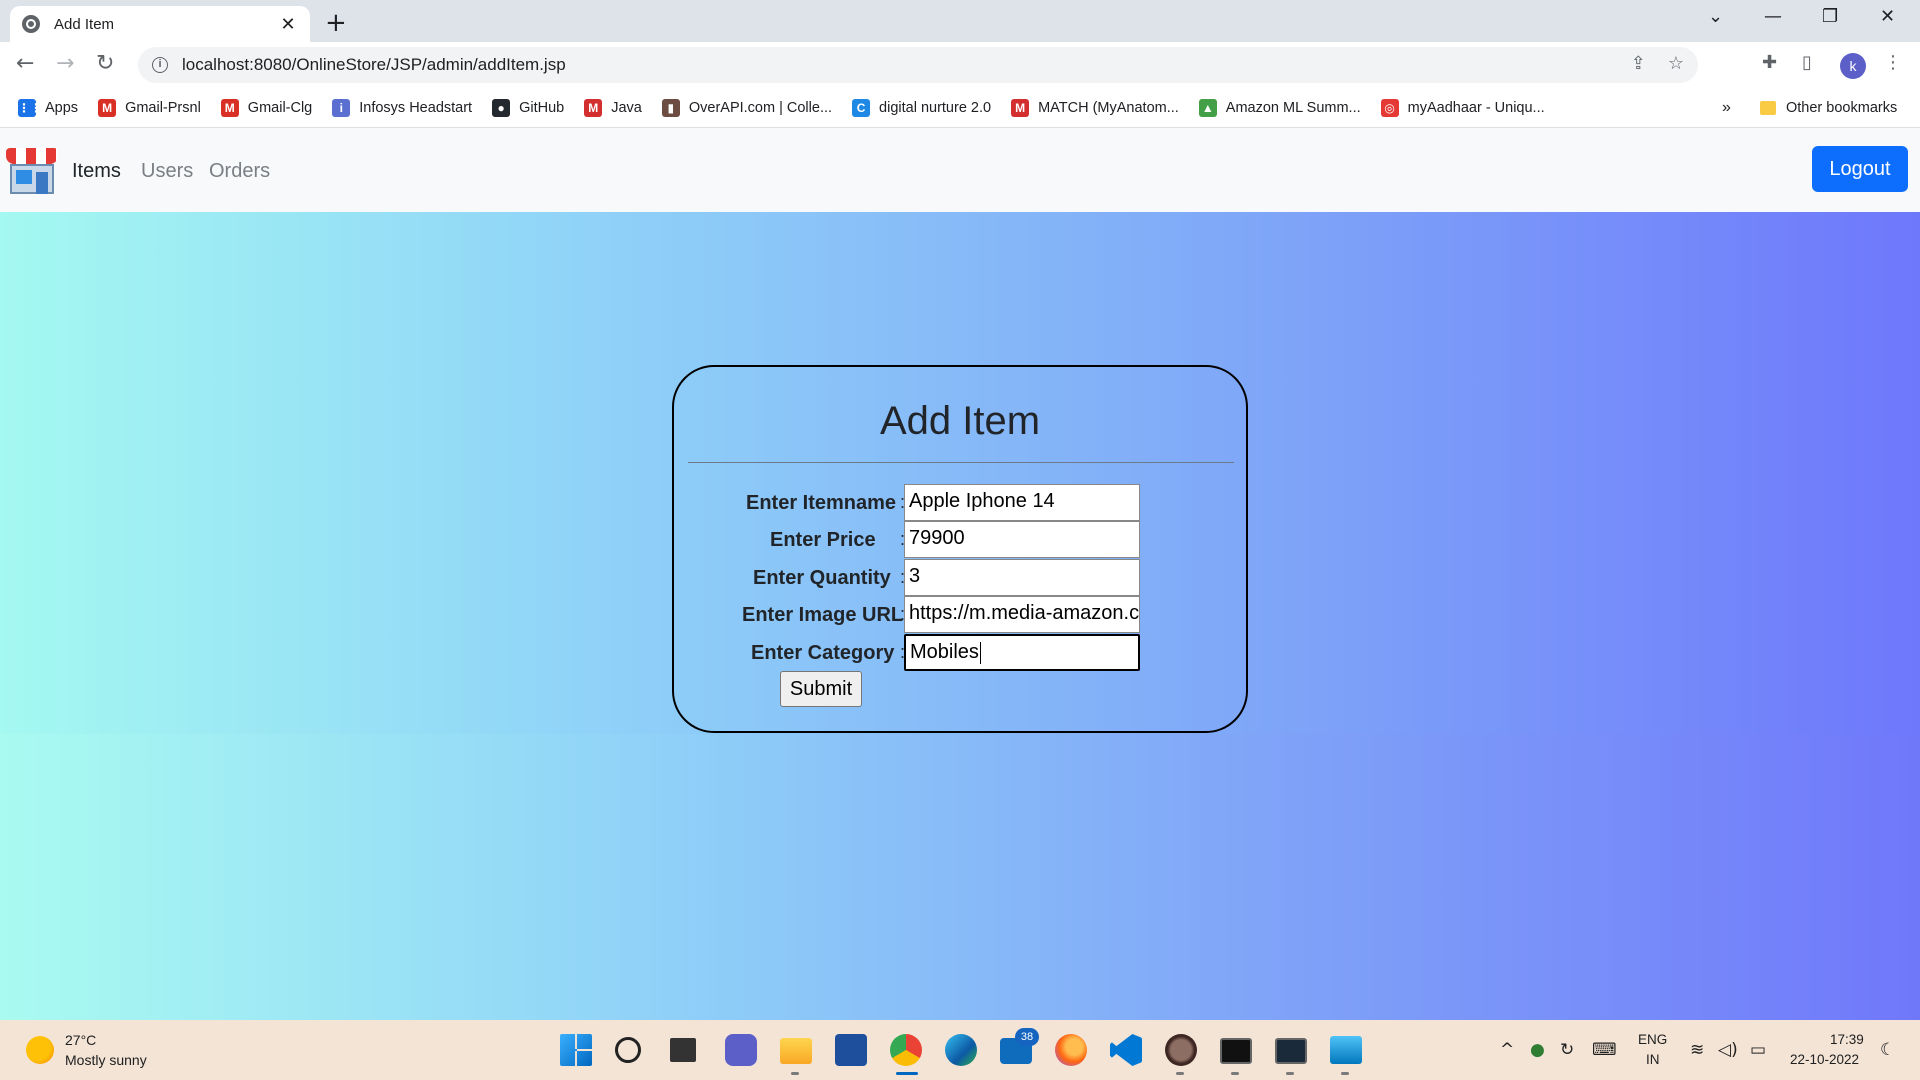  I want to click on reload-icon: ↻, so click(105, 63).